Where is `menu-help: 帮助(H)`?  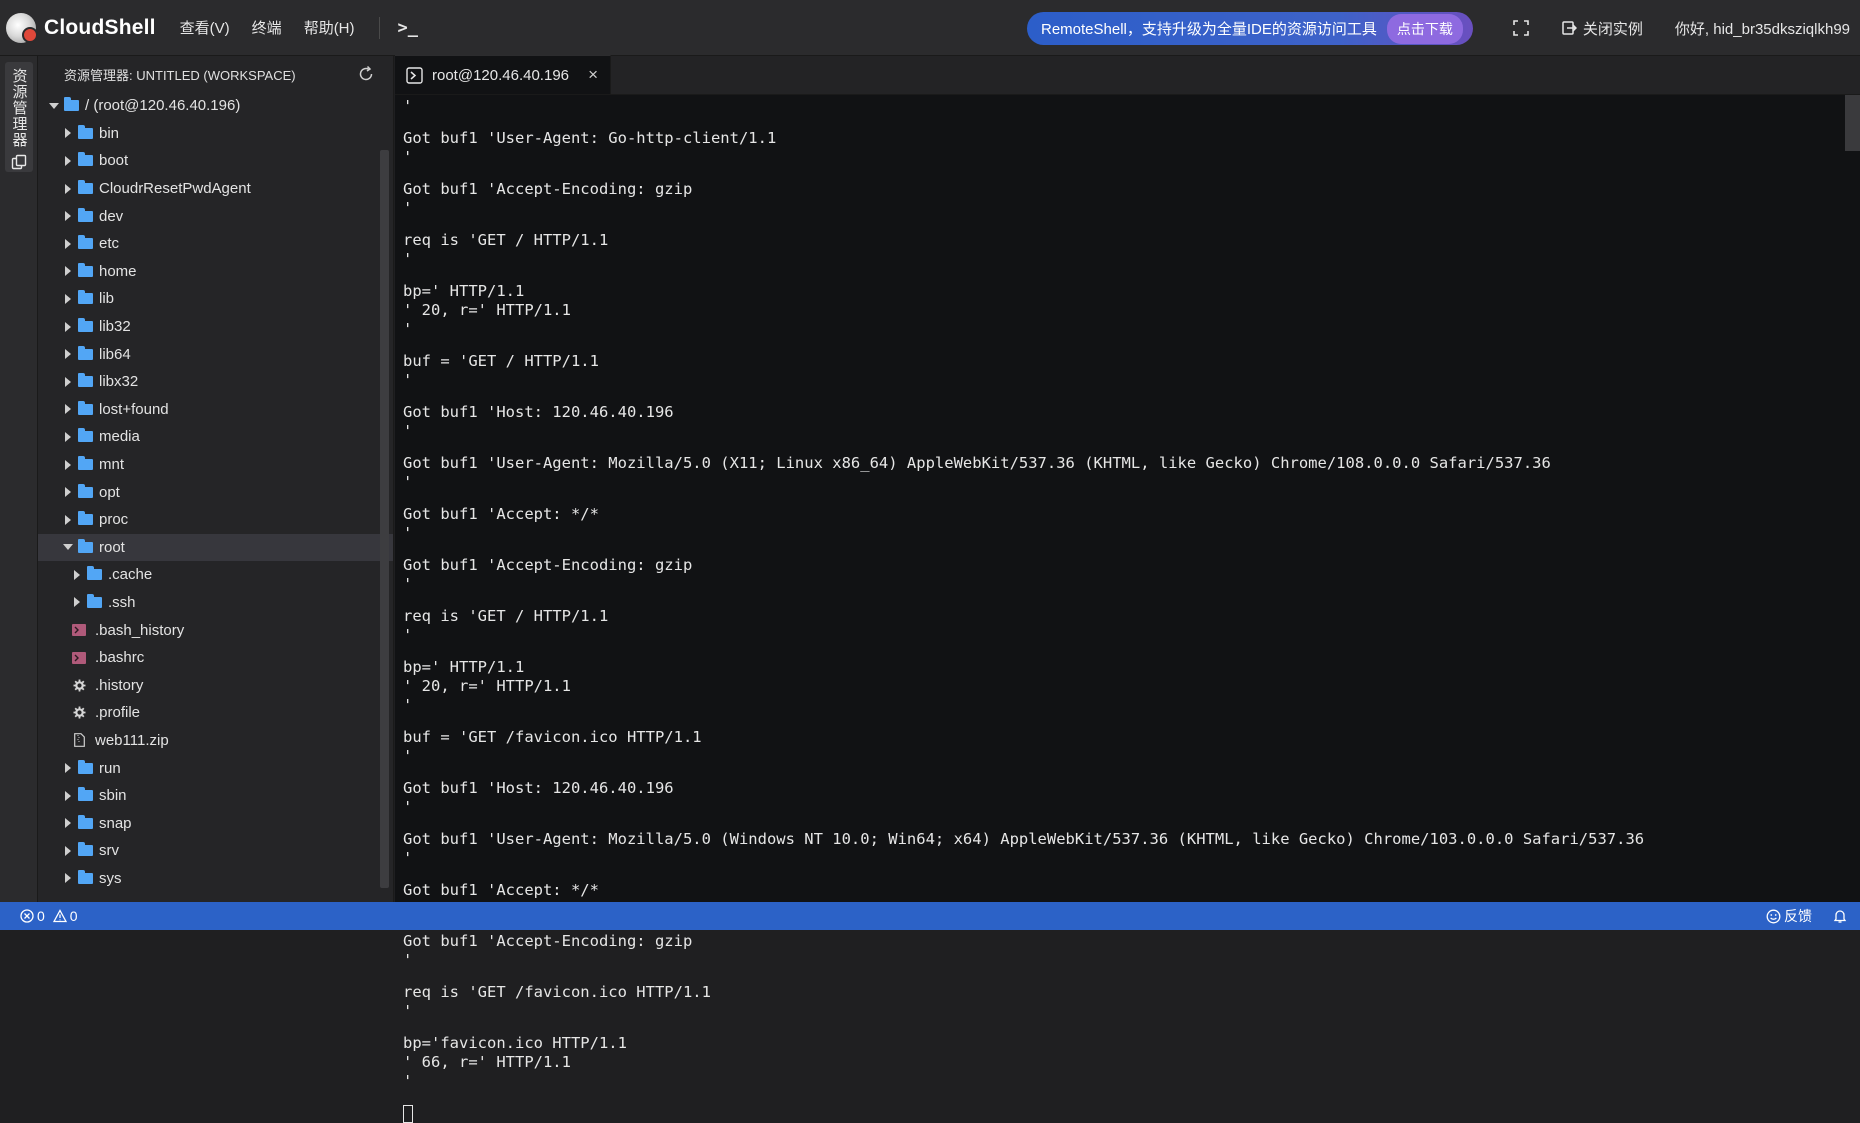
menu-help: 帮助(H) is located at coordinates (329, 27).